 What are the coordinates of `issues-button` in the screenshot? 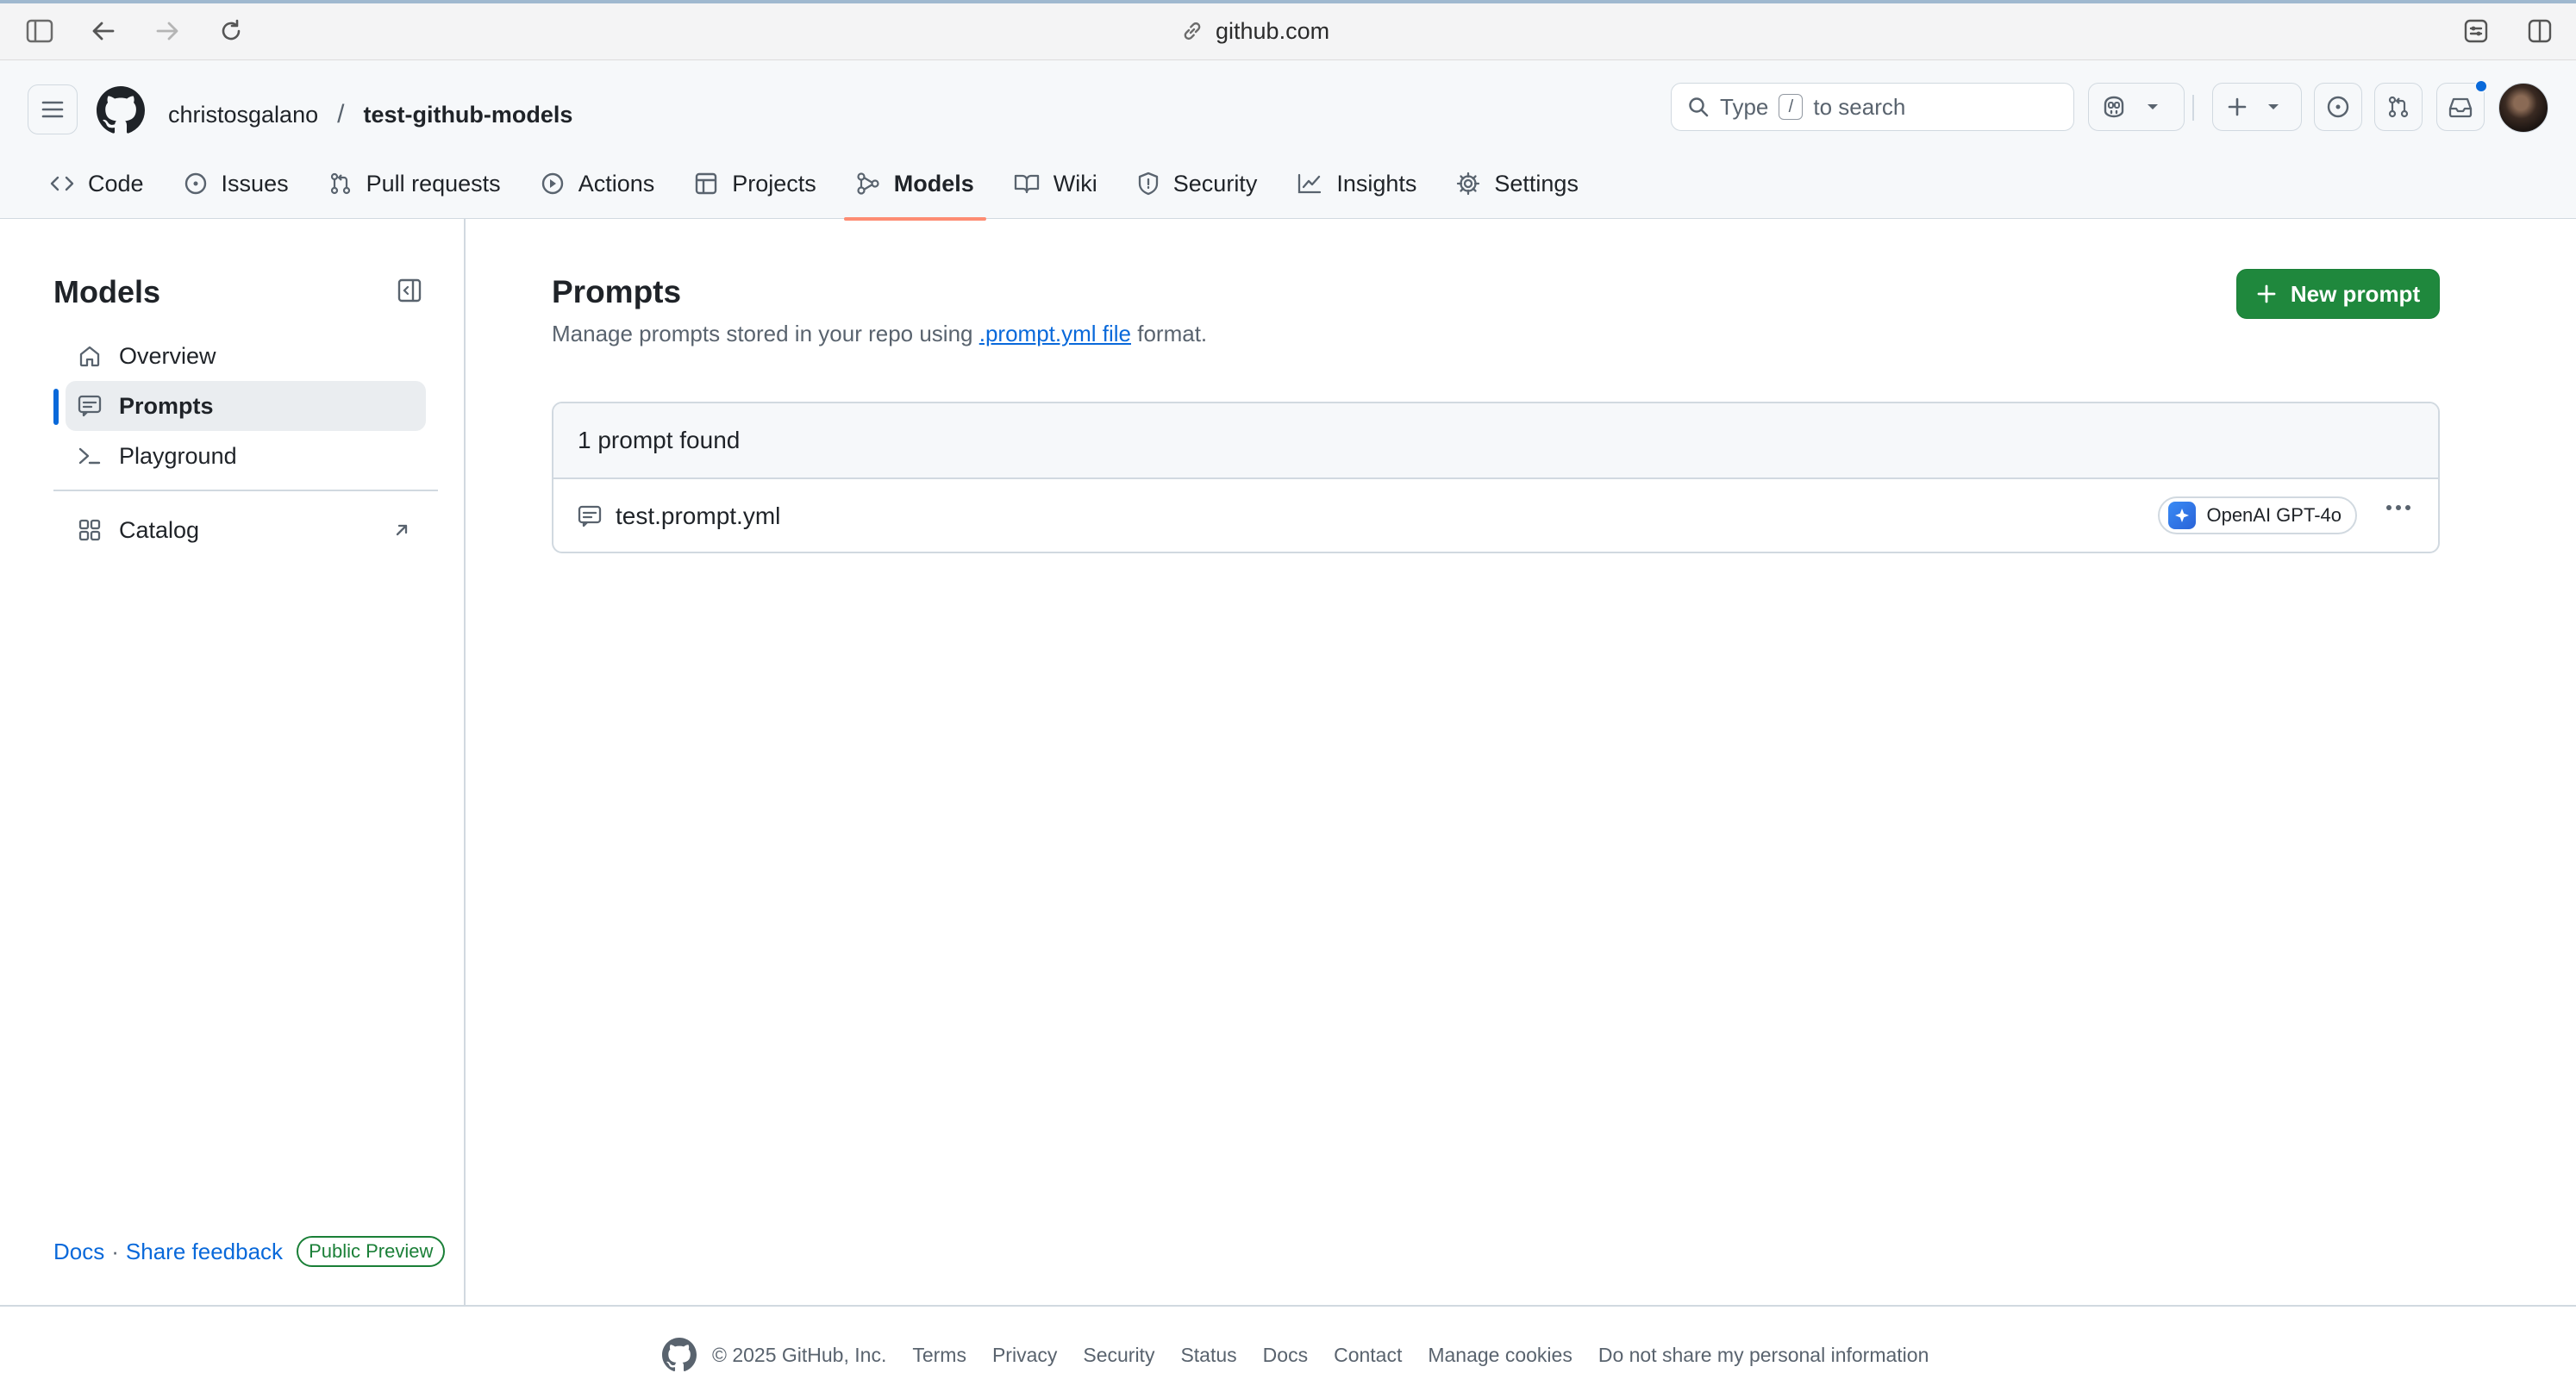 It's located at (2338, 107).